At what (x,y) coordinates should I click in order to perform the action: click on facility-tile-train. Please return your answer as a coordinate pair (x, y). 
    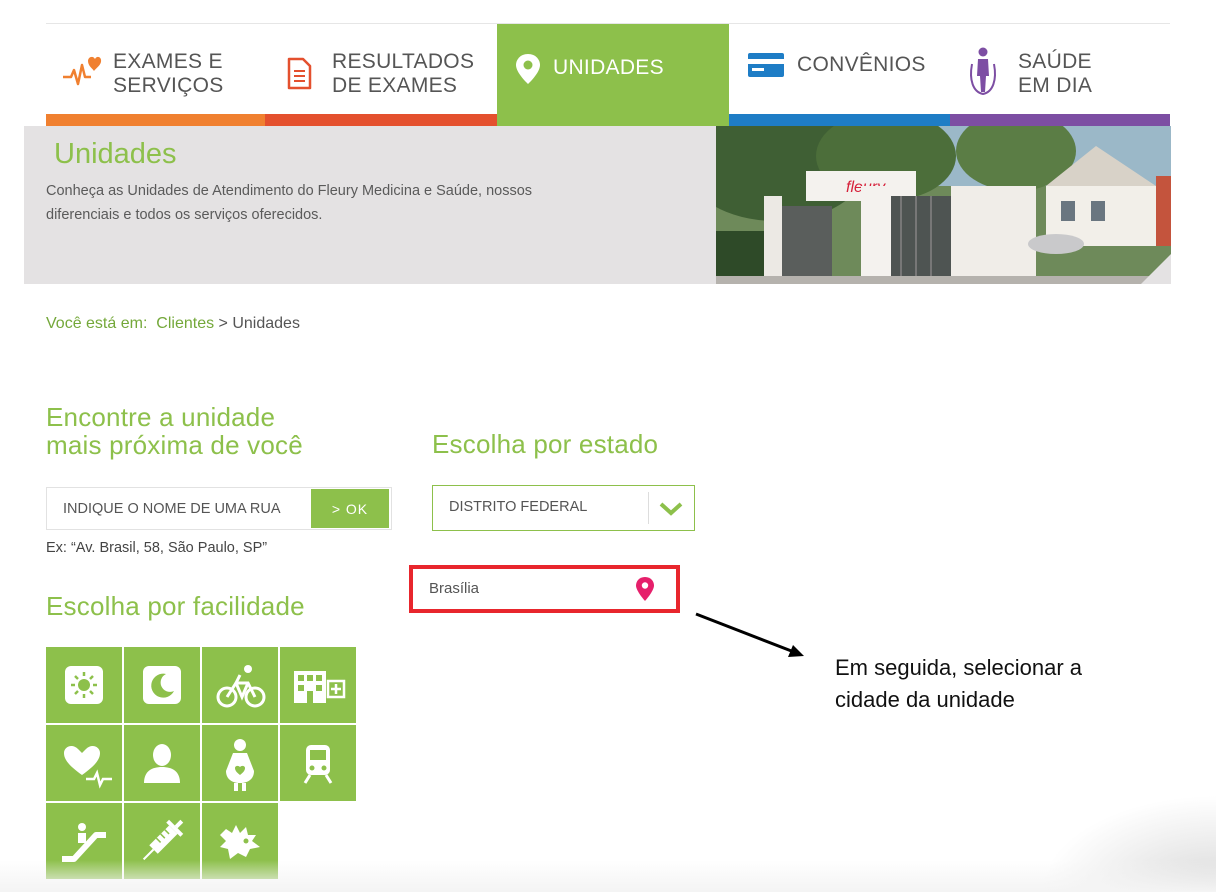
    Looking at the image, I should click on (318, 763).